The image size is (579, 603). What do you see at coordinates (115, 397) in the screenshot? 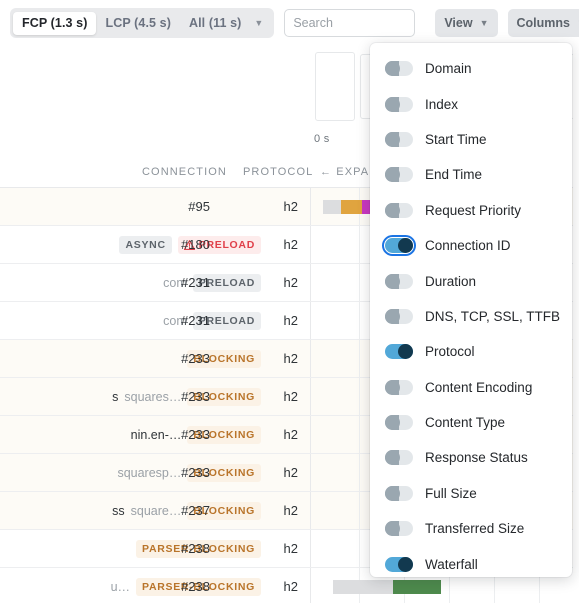
I see `request-url-text: s` at bounding box center [115, 397].